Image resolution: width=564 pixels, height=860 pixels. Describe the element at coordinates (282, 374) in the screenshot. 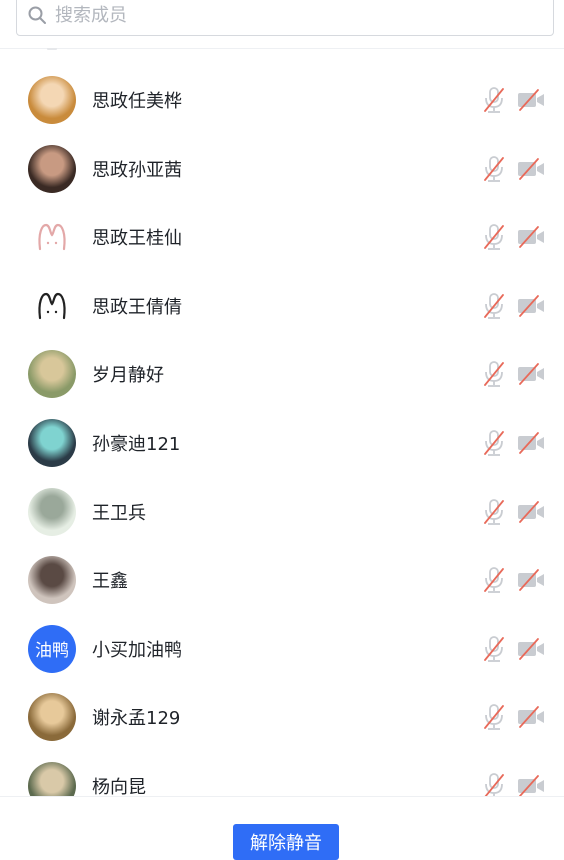

I see `member-row: 岁月静好` at that location.